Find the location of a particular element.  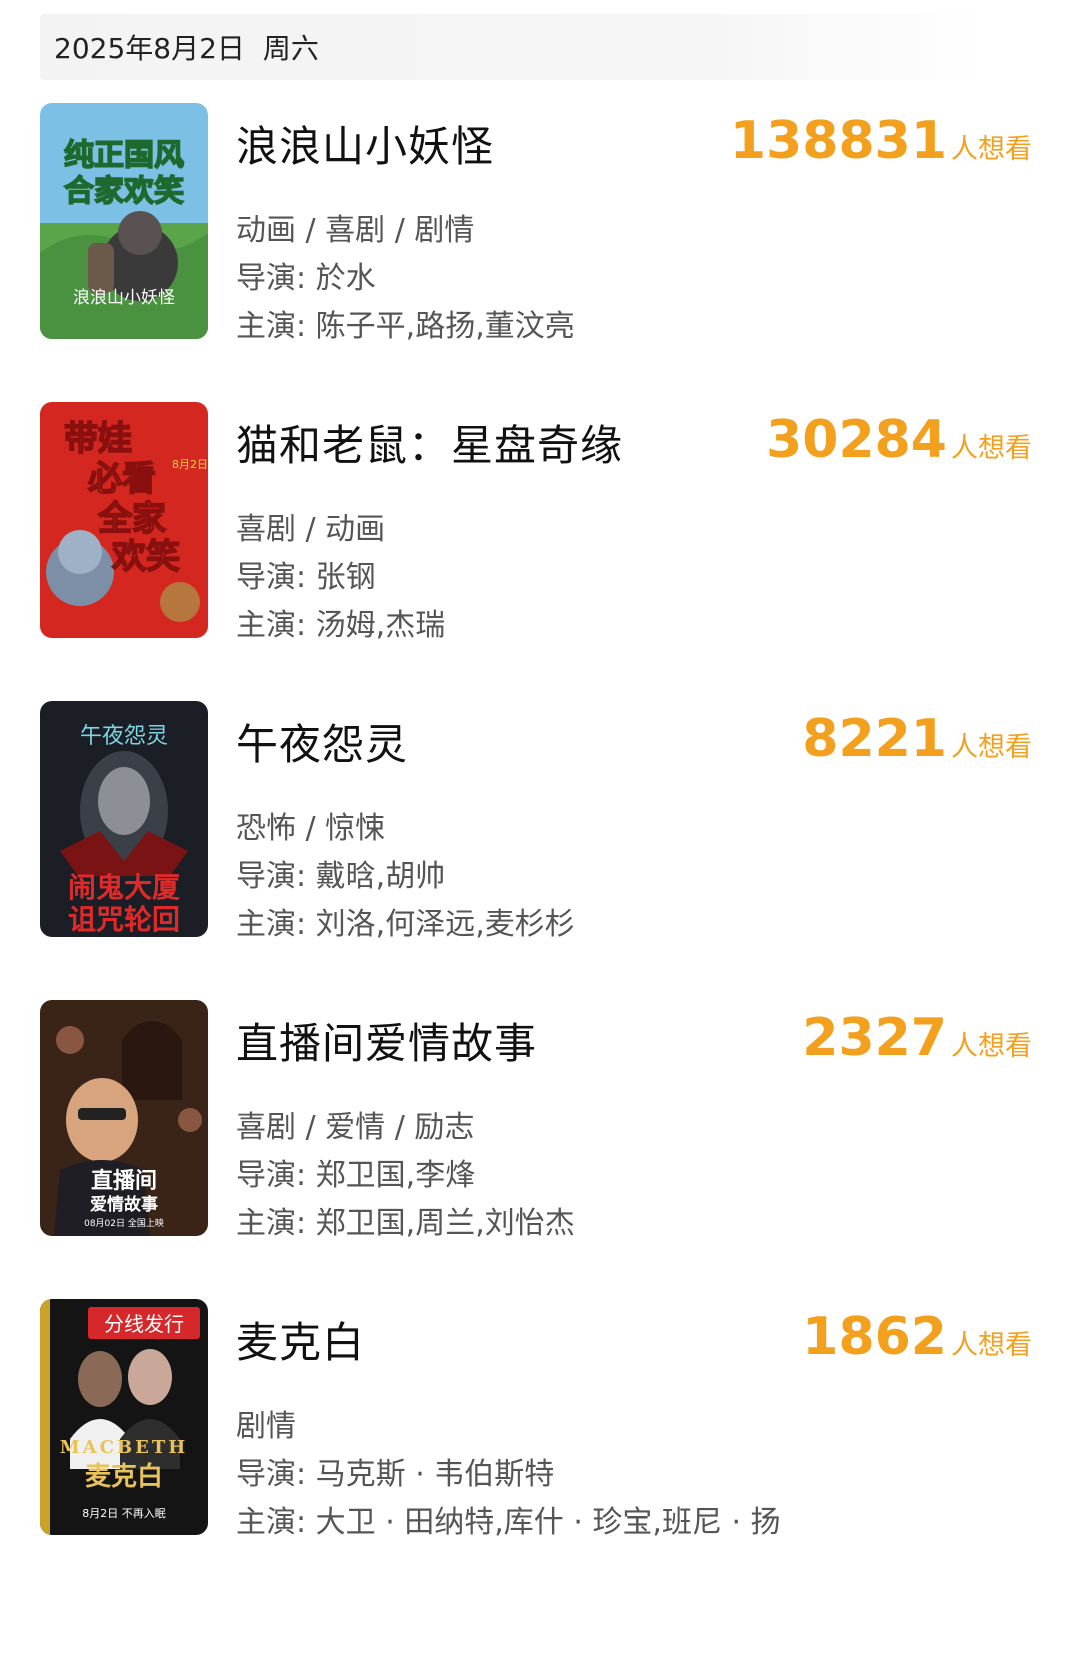

director-value: 郑卫国,李烽 is located at coordinates (395, 1175).